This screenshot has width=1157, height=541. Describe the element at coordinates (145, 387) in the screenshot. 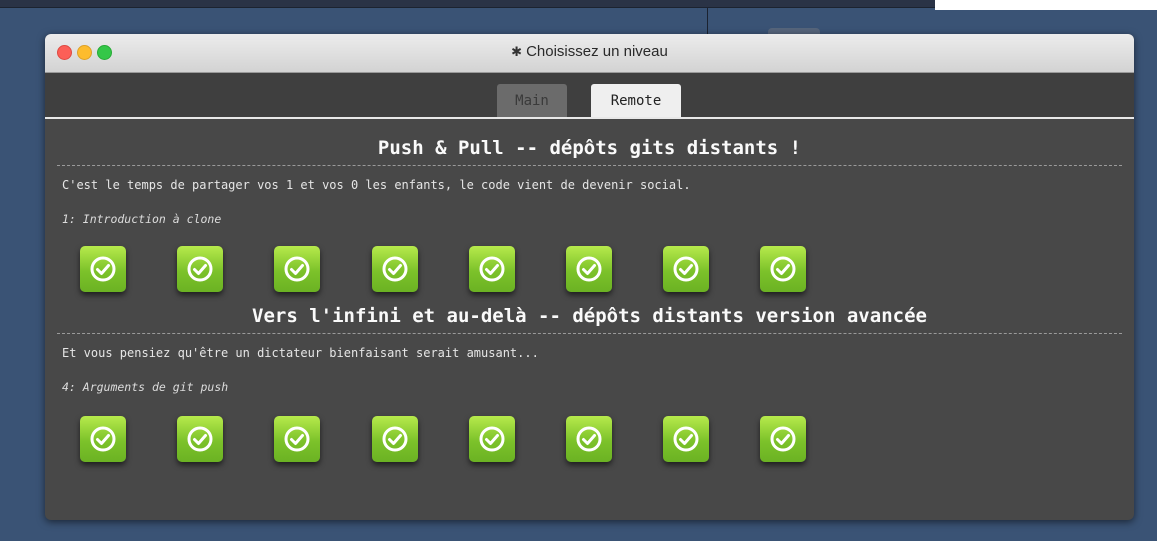

I see `selected-level-name: 4: Arguments de git push` at that location.